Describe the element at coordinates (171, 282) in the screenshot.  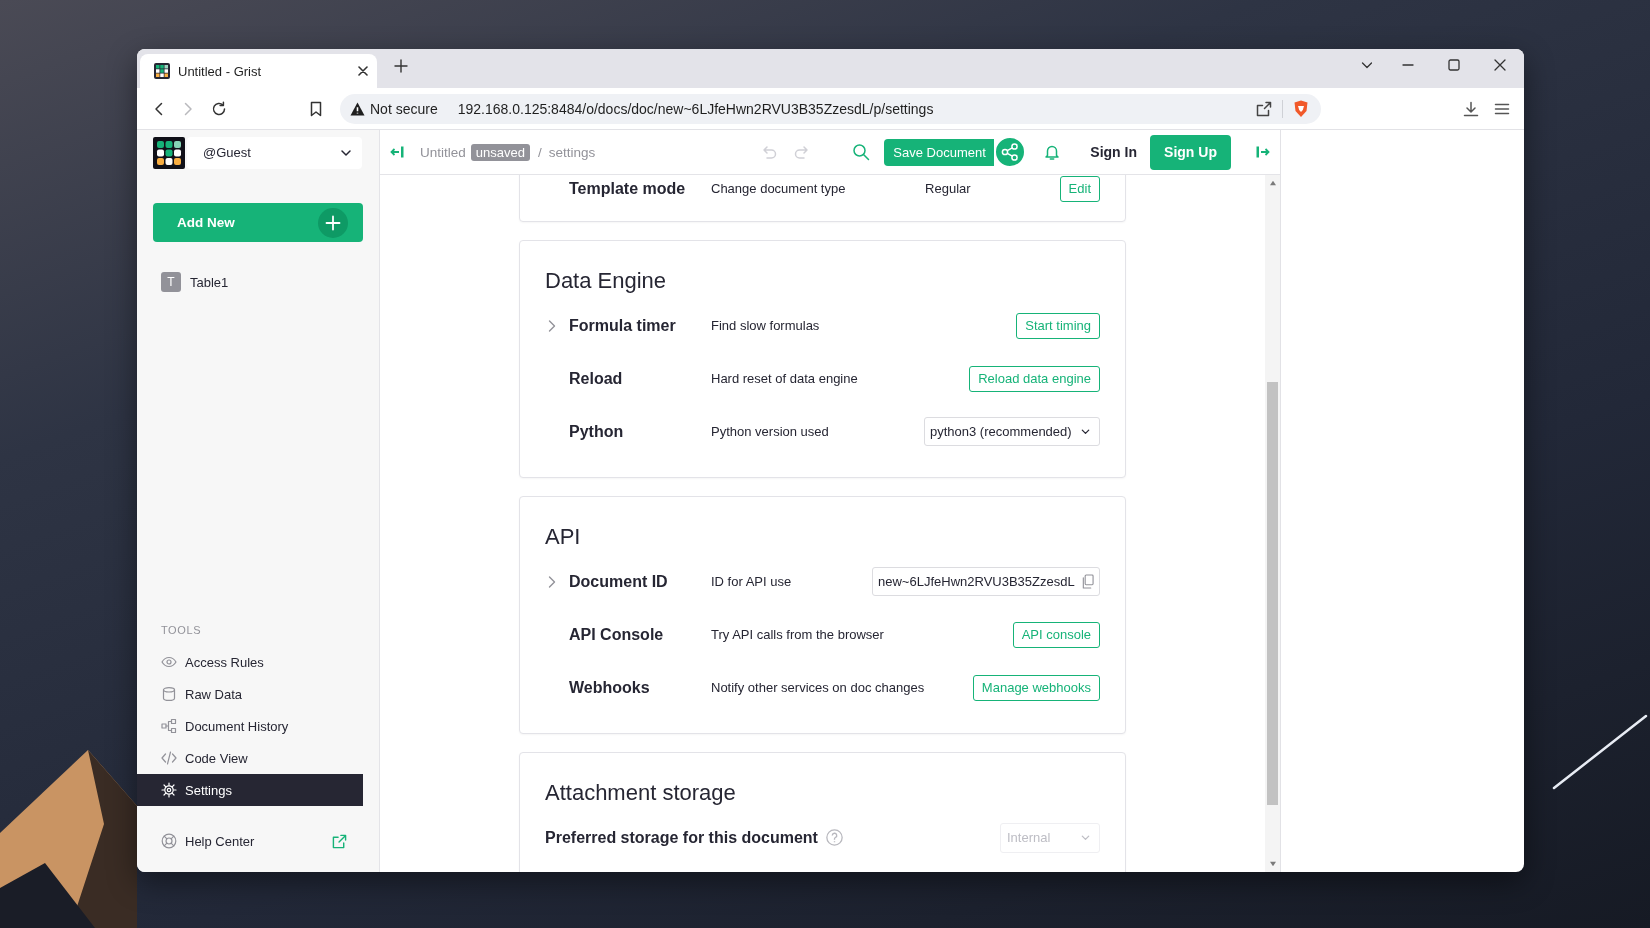
I see `page-initial: T` at that location.